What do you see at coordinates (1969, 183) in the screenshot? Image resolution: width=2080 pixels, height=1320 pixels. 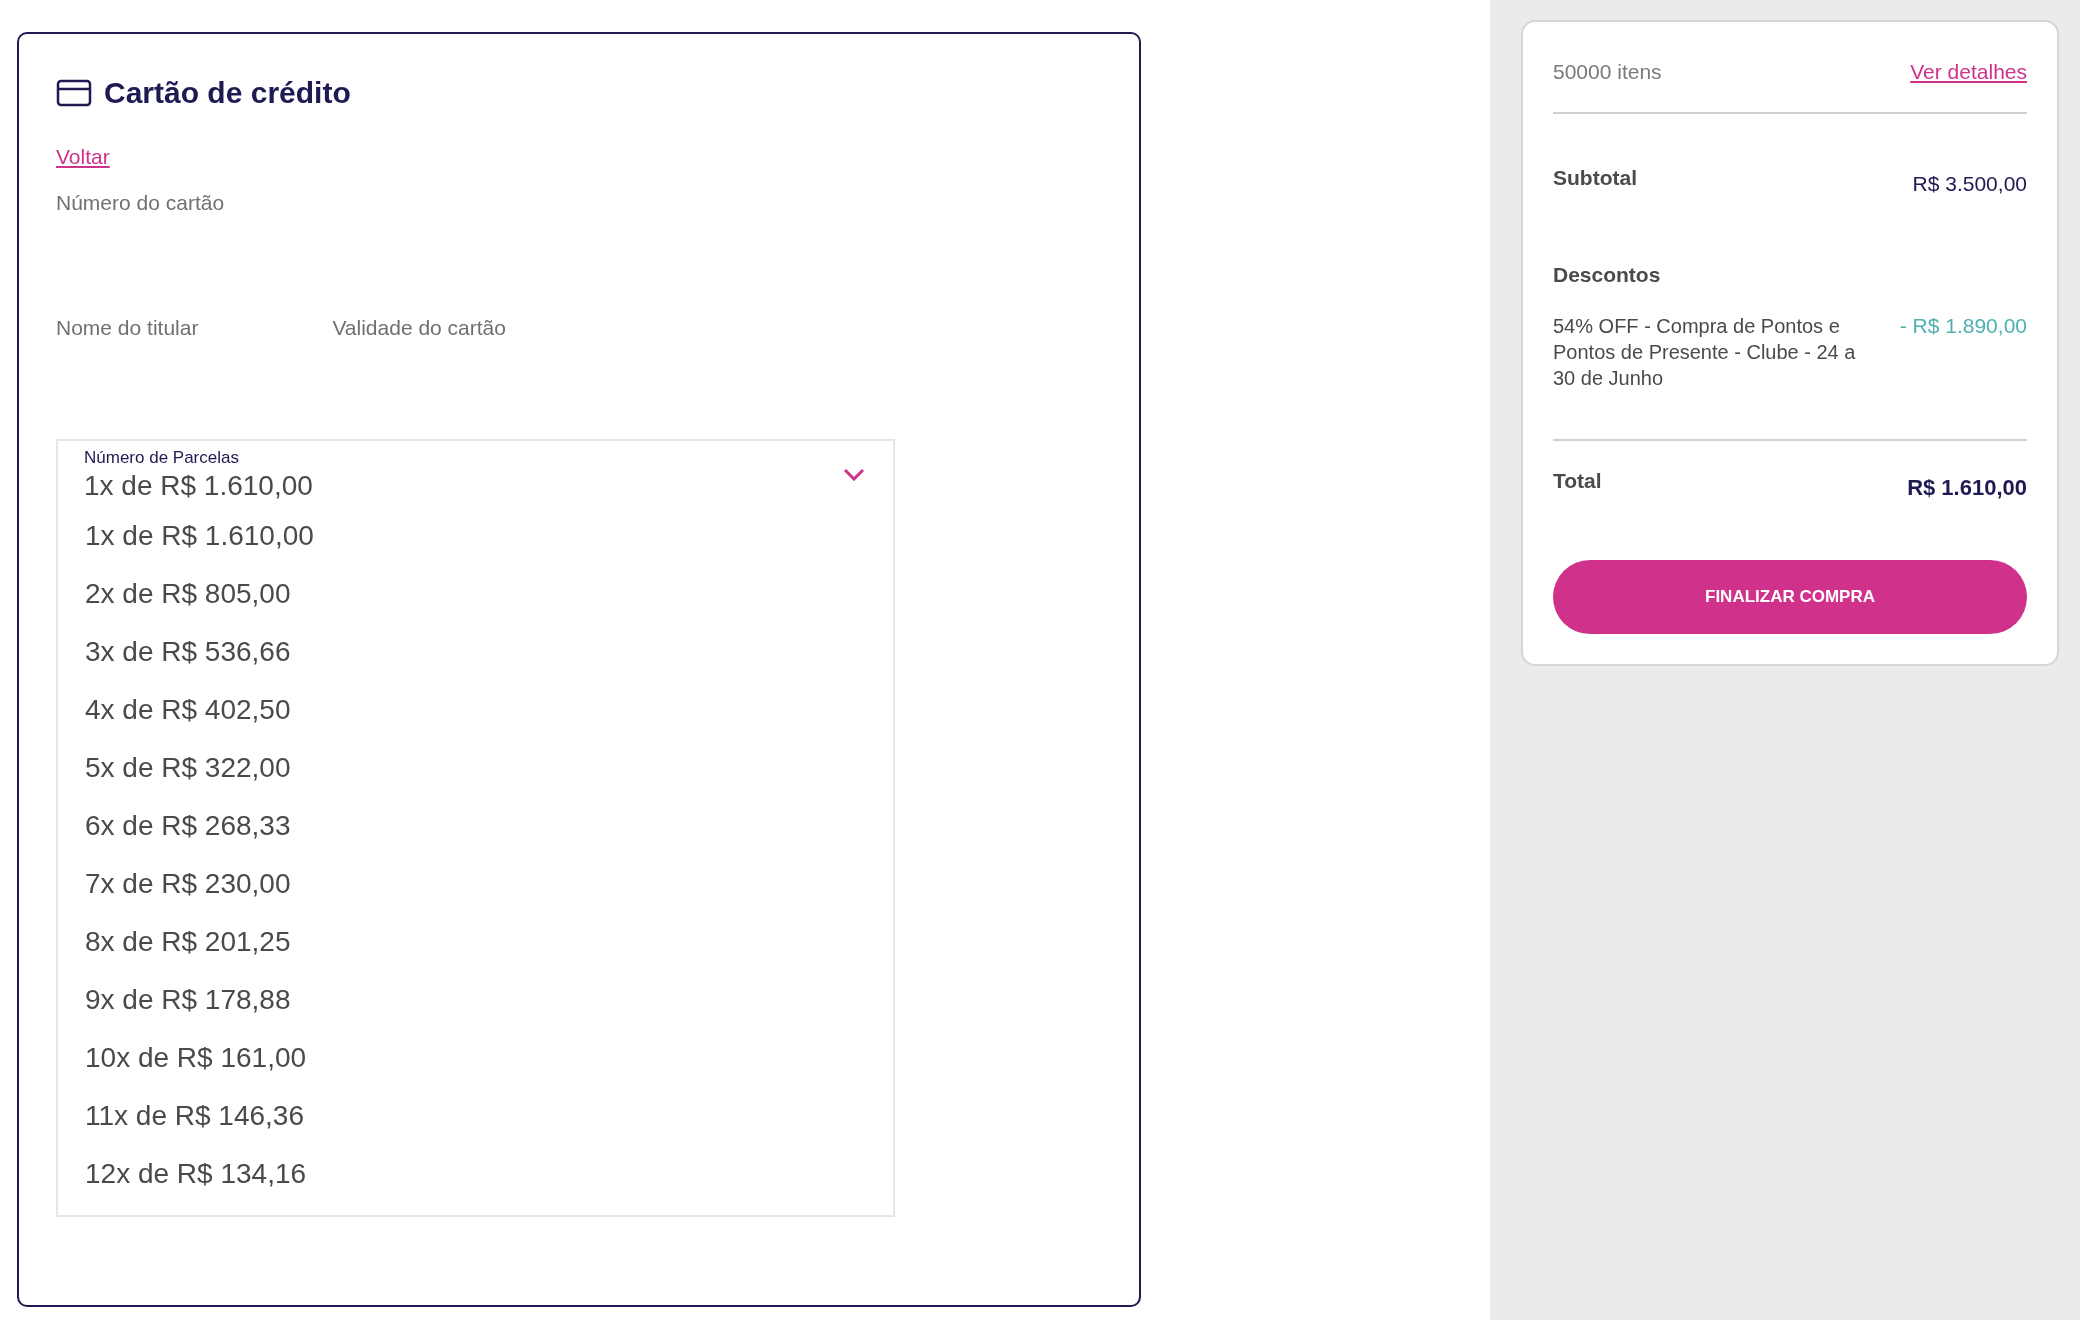 I see `subtotal-value: R$ 3.500,00` at bounding box center [1969, 183].